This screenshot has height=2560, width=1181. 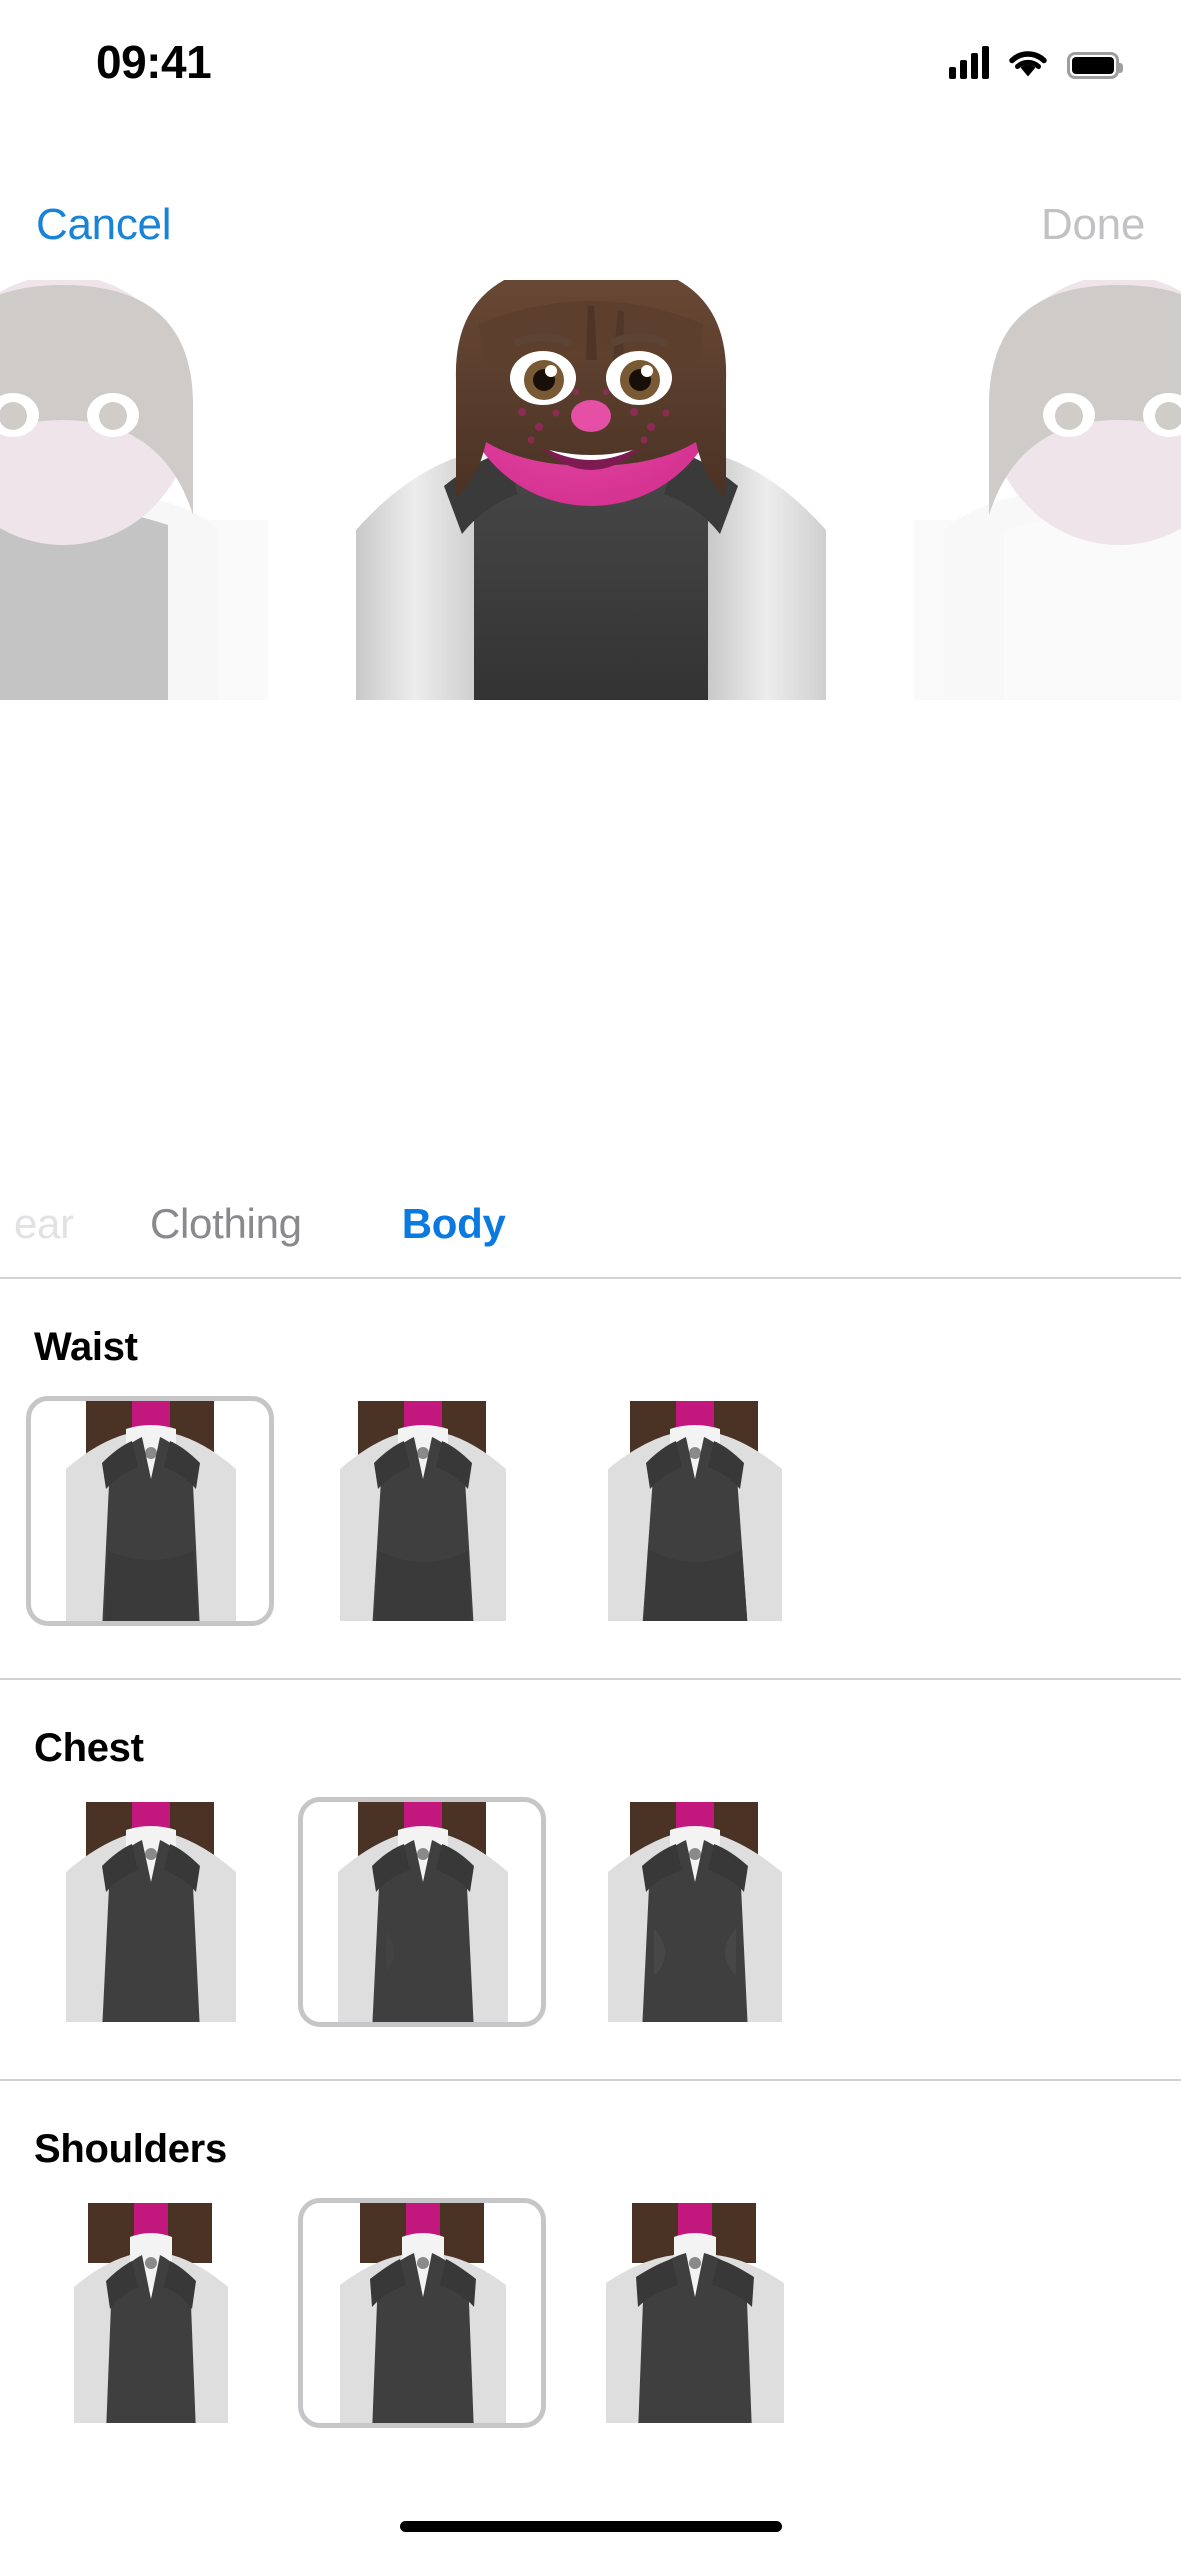 I want to click on thumbnail-row-chest, so click(x=590, y=1938).